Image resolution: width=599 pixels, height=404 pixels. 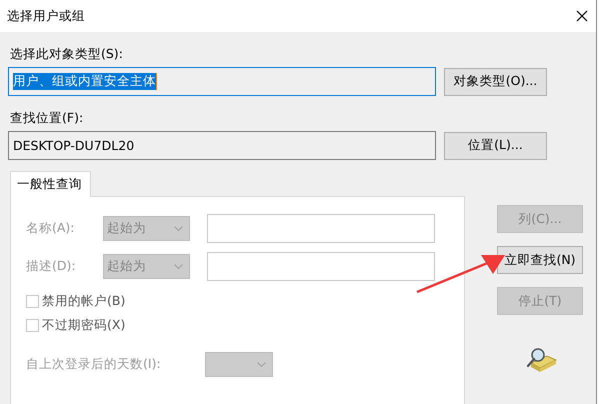 What do you see at coordinates (67, 54) in the screenshot?
I see `field-label: 选择此对象类型(S):` at bounding box center [67, 54].